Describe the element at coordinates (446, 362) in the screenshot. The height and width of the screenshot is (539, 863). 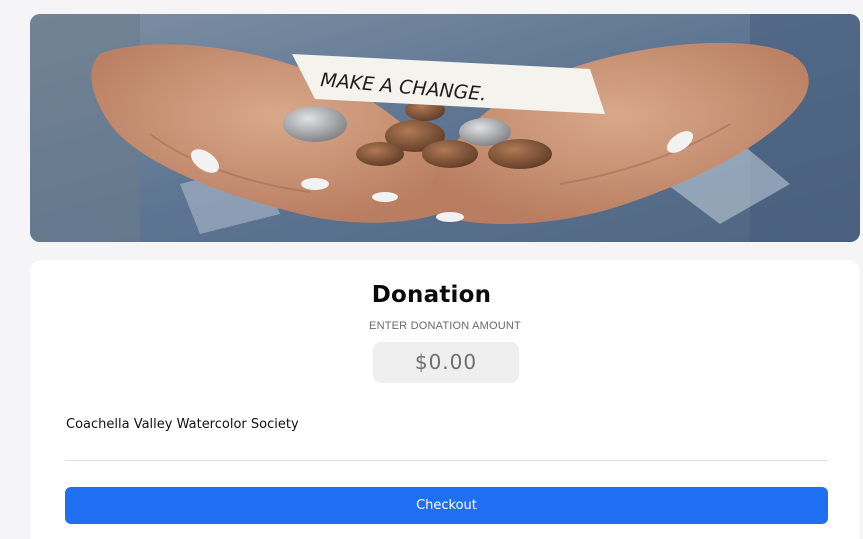
I see `donation-amount-input` at that location.